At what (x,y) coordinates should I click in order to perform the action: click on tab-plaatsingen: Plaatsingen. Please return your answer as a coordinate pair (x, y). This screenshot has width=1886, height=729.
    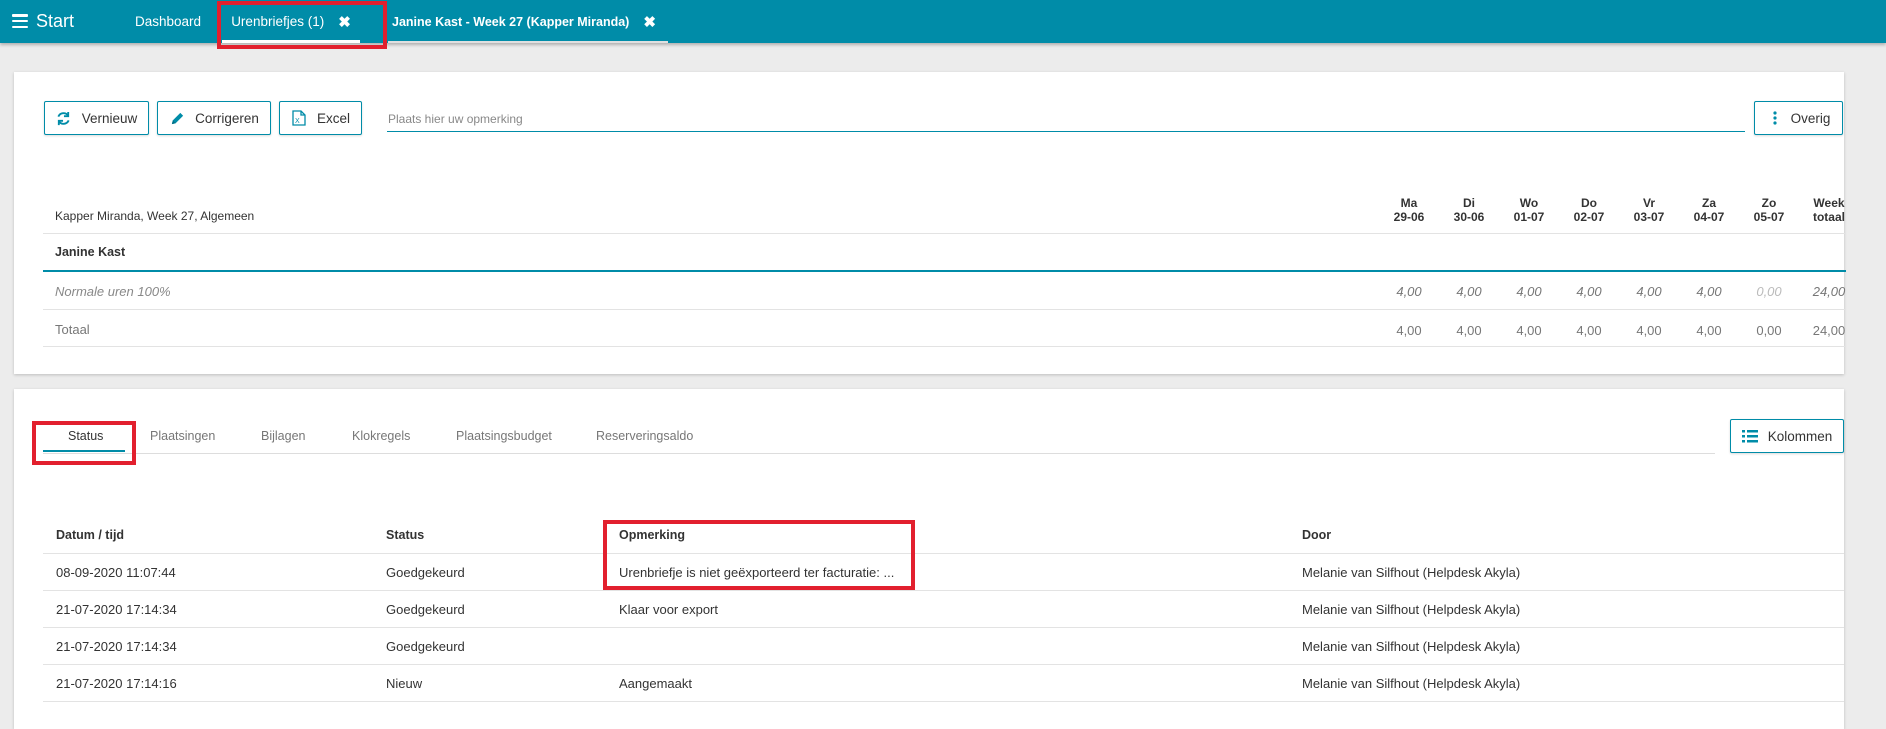
    Looking at the image, I should click on (182, 436).